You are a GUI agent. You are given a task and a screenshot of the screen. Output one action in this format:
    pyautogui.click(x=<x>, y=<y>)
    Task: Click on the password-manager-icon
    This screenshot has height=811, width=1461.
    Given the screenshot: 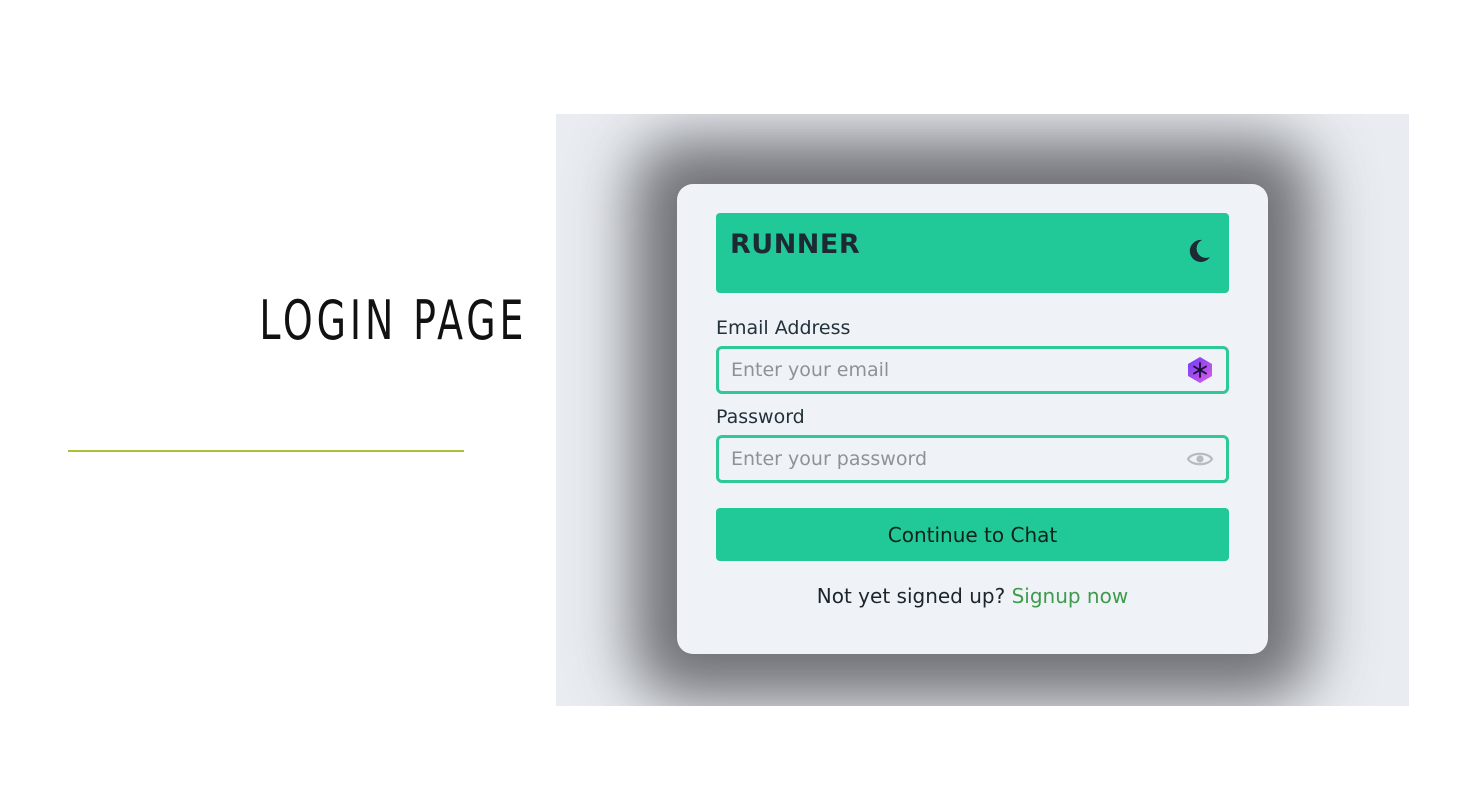 What is the action you would take?
    pyautogui.click(x=1200, y=370)
    